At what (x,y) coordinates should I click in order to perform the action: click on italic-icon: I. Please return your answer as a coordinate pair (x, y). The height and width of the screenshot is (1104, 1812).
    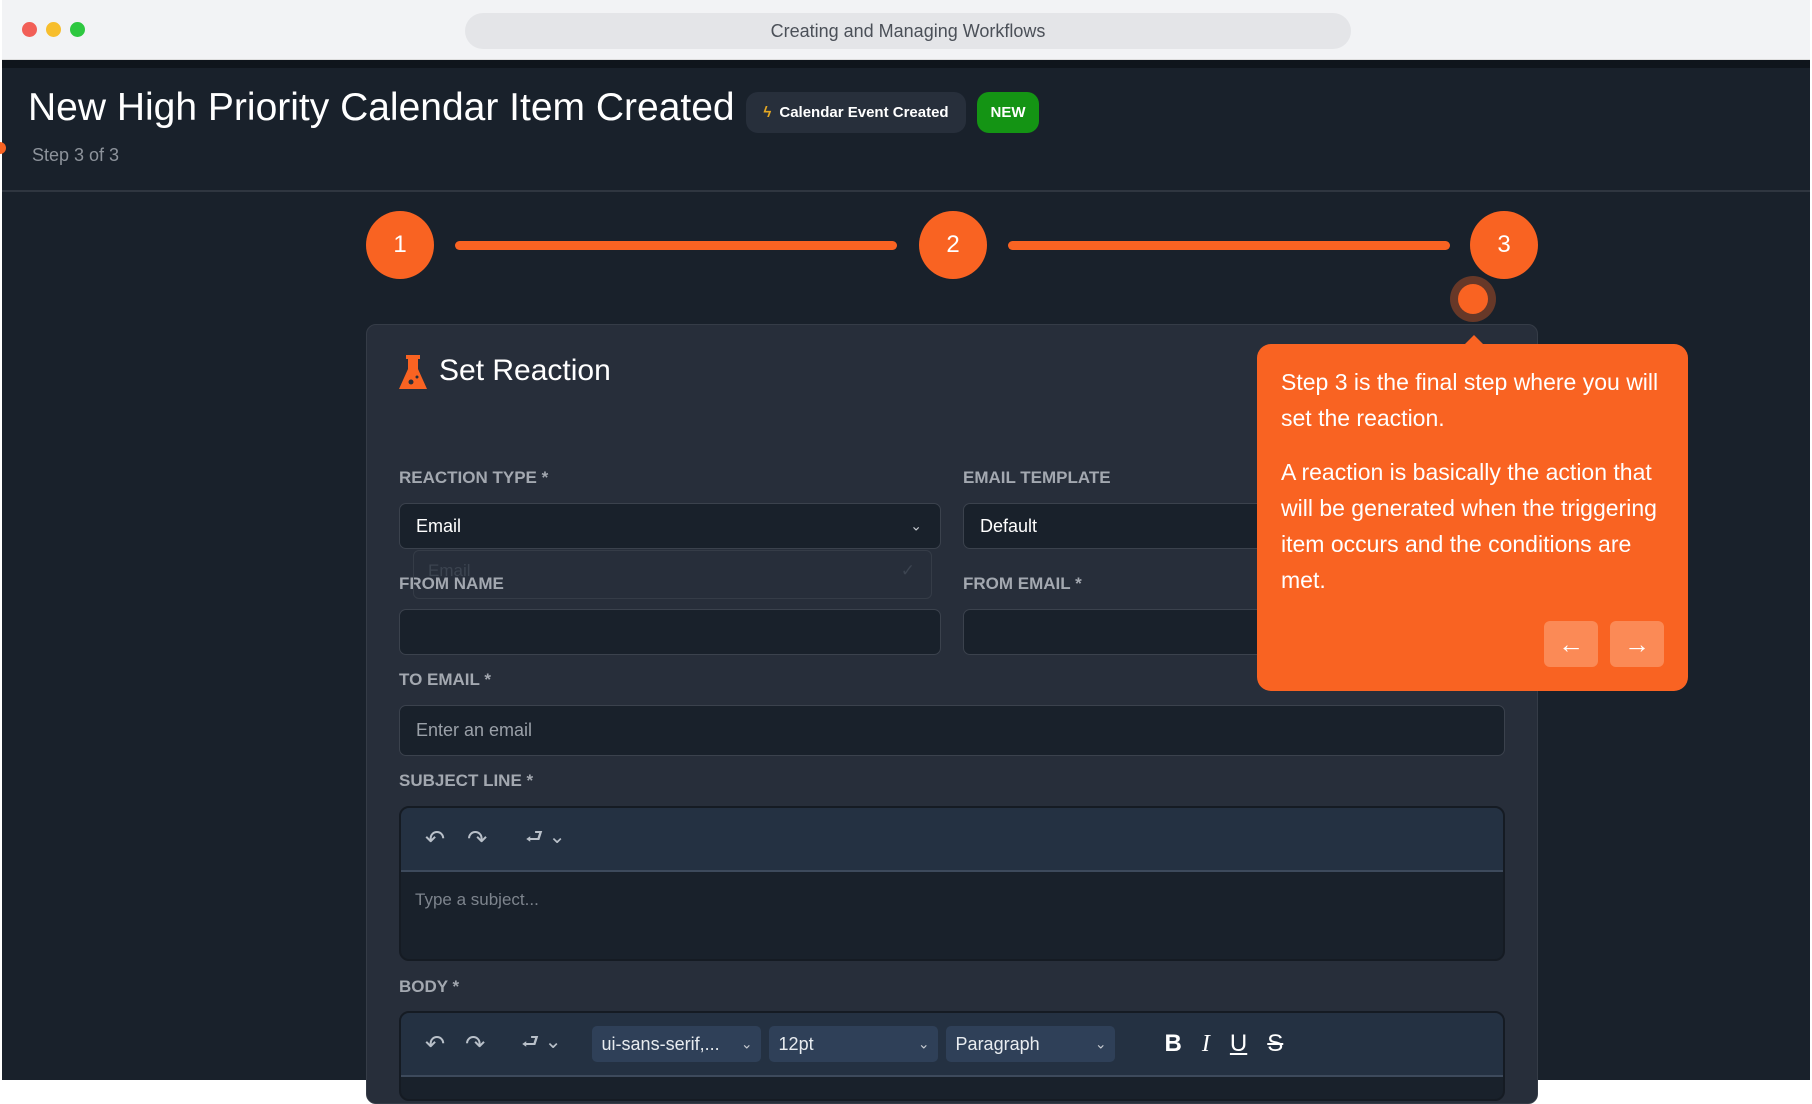
    Looking at the image, I should click on (1206, 1044).